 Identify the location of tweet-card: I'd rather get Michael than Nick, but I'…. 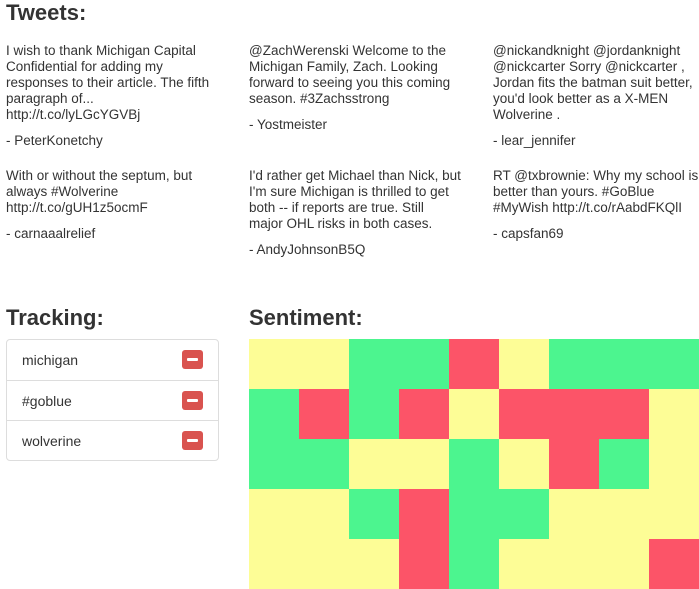
(355, 213).